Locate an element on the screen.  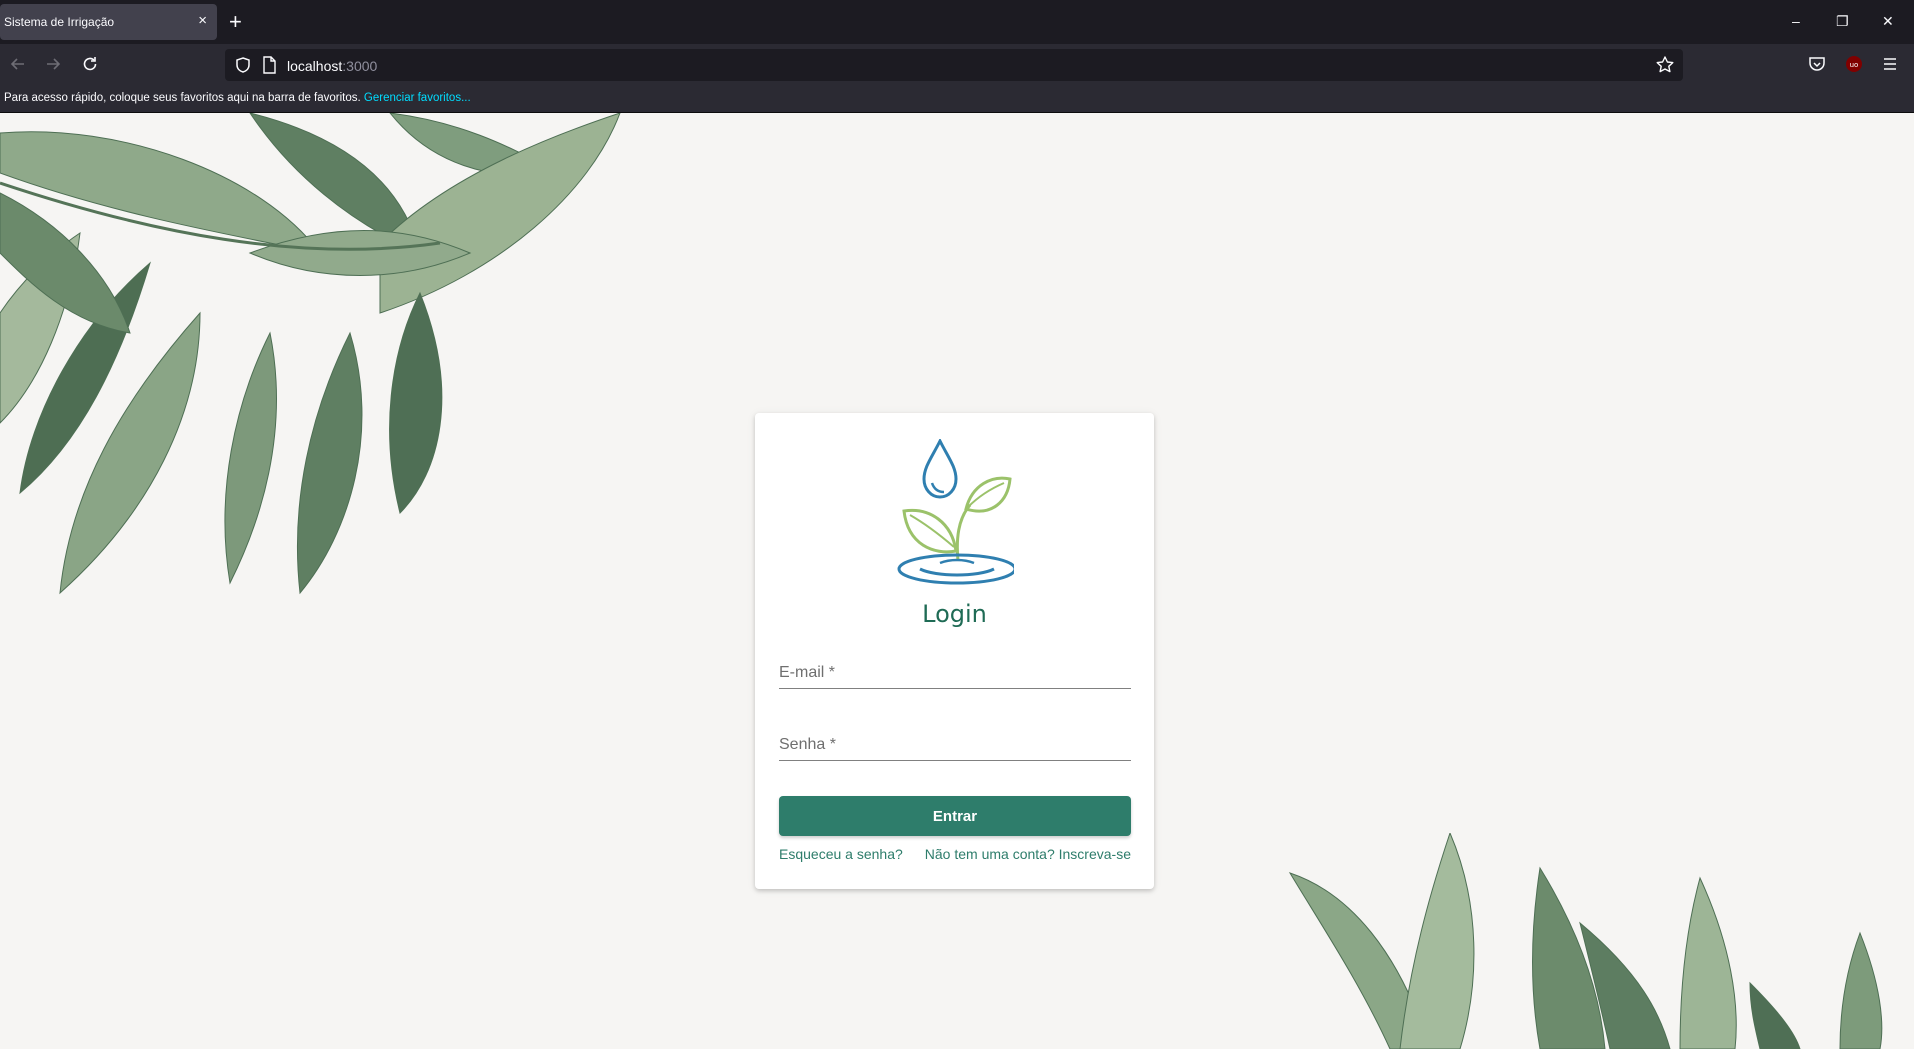
url-bar: localhost:3000 is located at coordinates (954, 65).